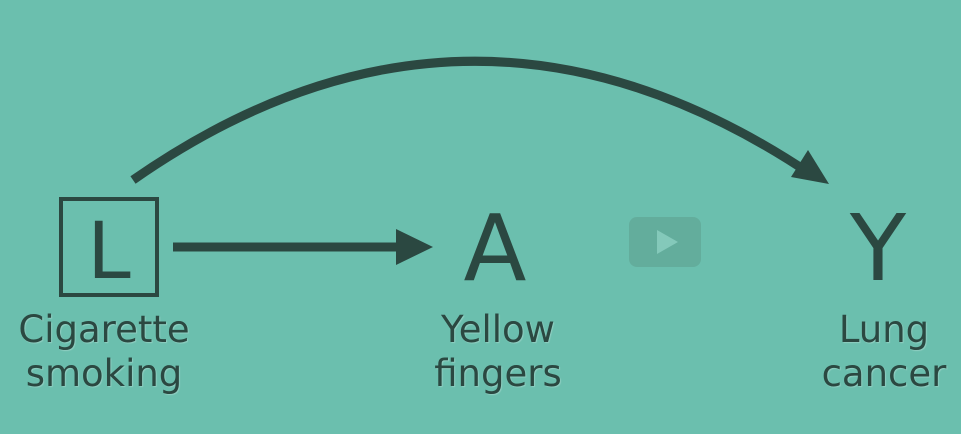  I want to click on video-play-button, so click(665, 242).